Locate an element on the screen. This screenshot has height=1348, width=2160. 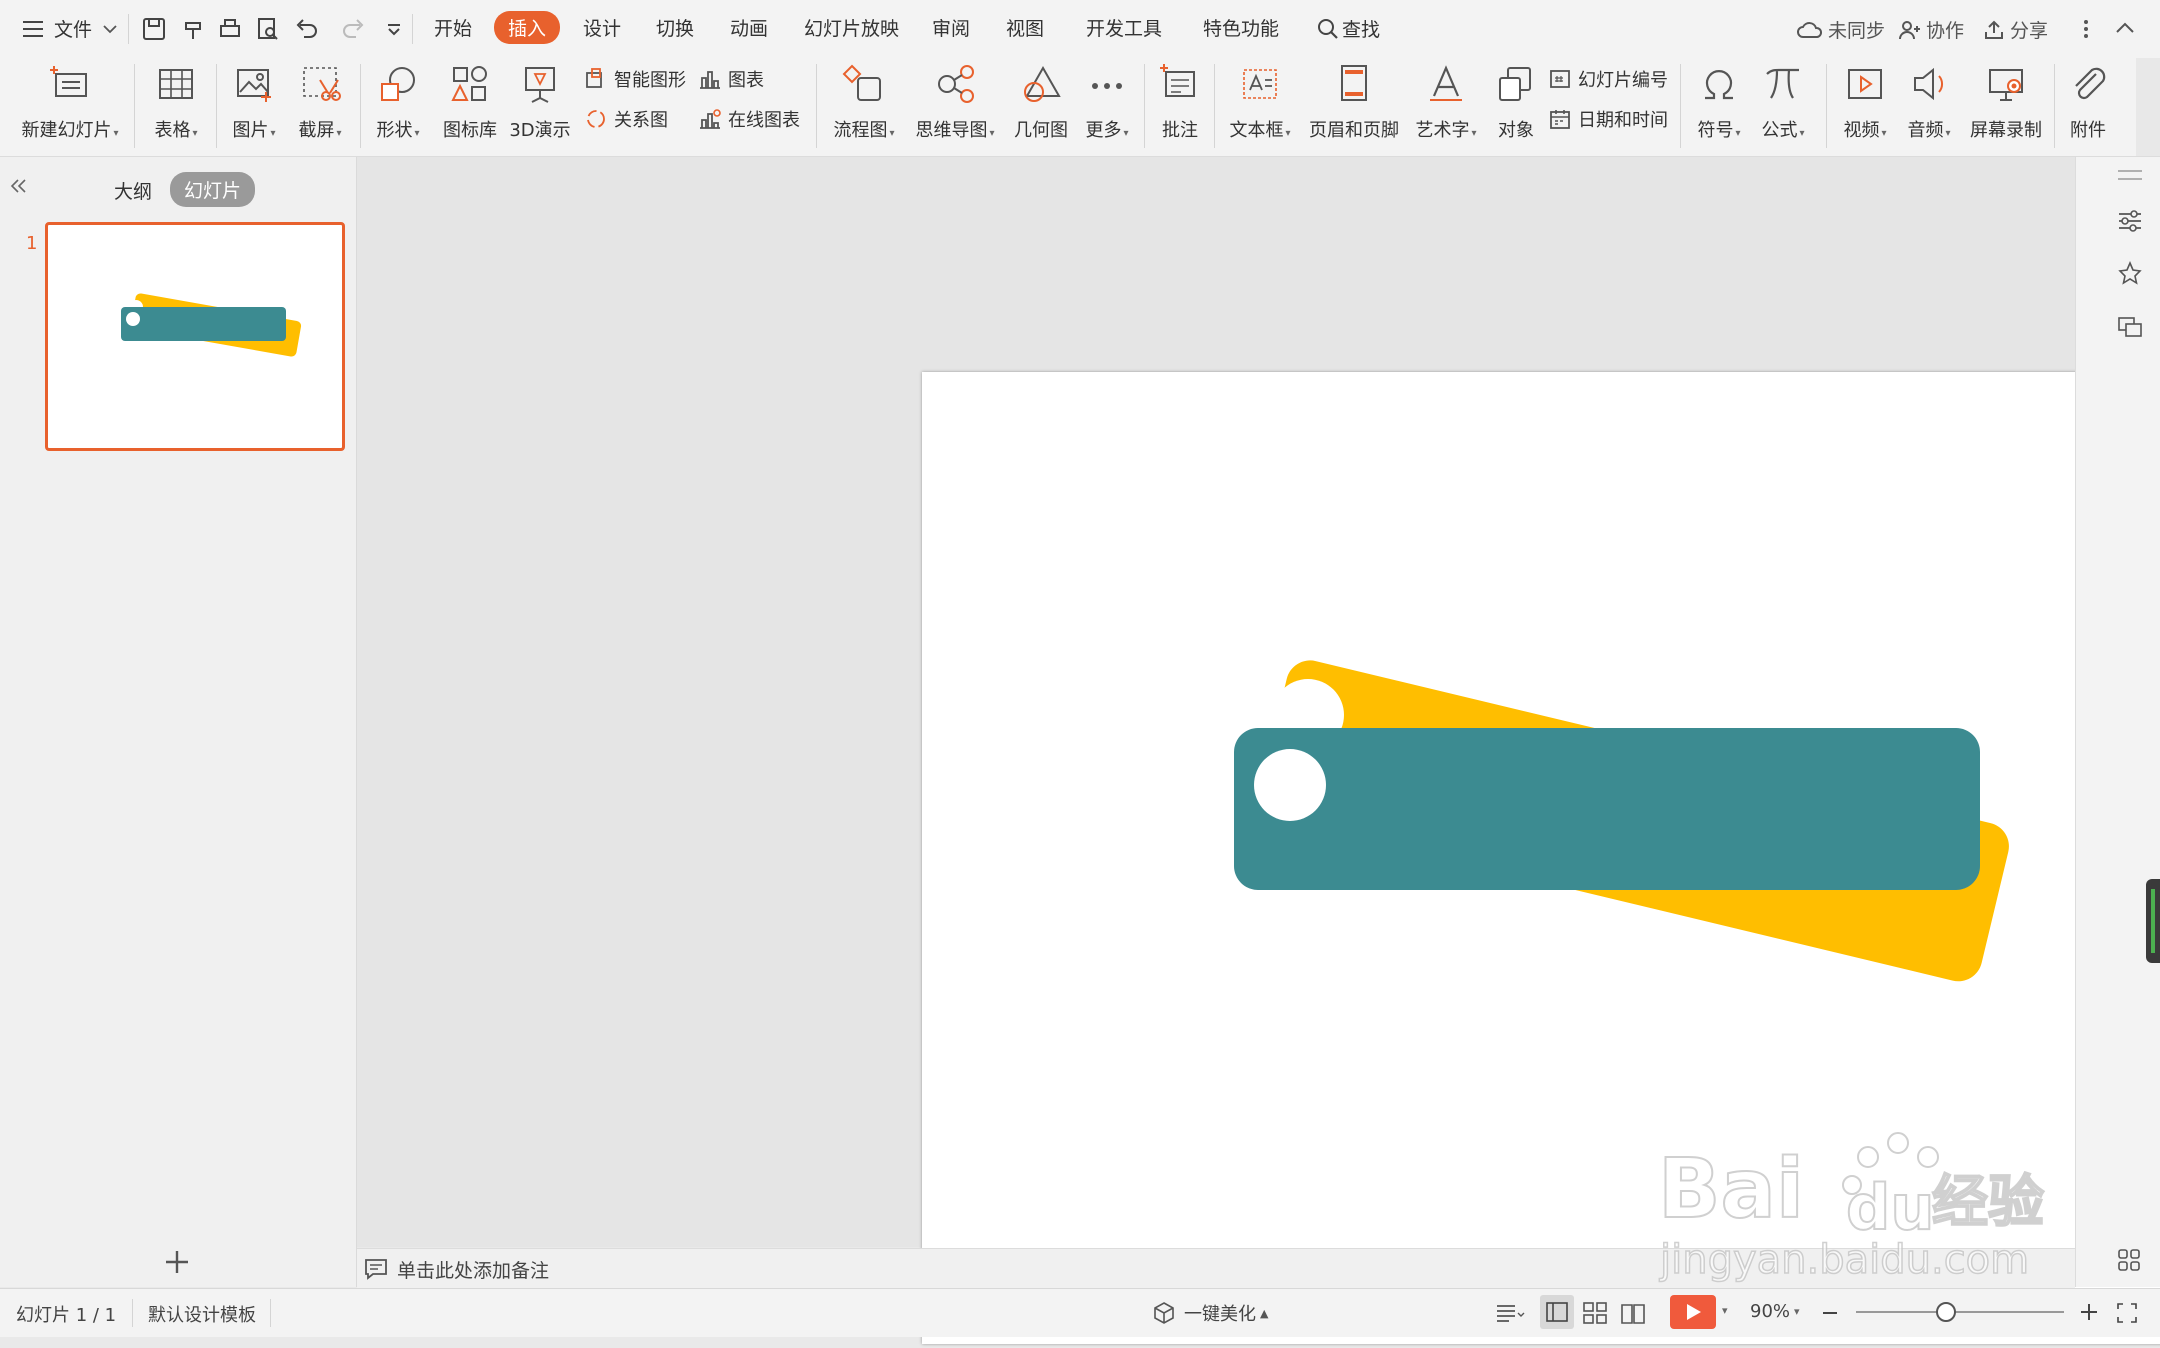
template-name: 默认设计模板 is located at coordinates (202, 1314).